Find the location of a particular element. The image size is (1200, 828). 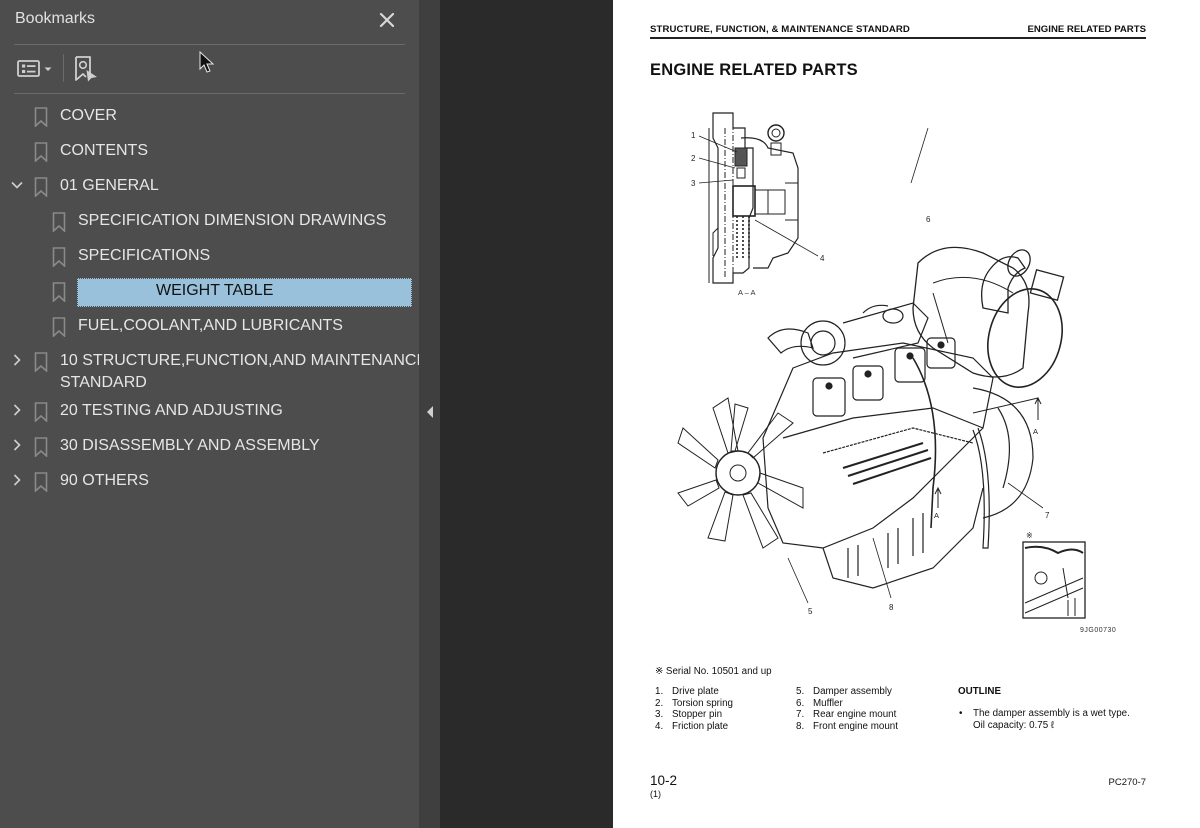

legend-item: 7. Rear engine mount is located at coordinates (846, 715).